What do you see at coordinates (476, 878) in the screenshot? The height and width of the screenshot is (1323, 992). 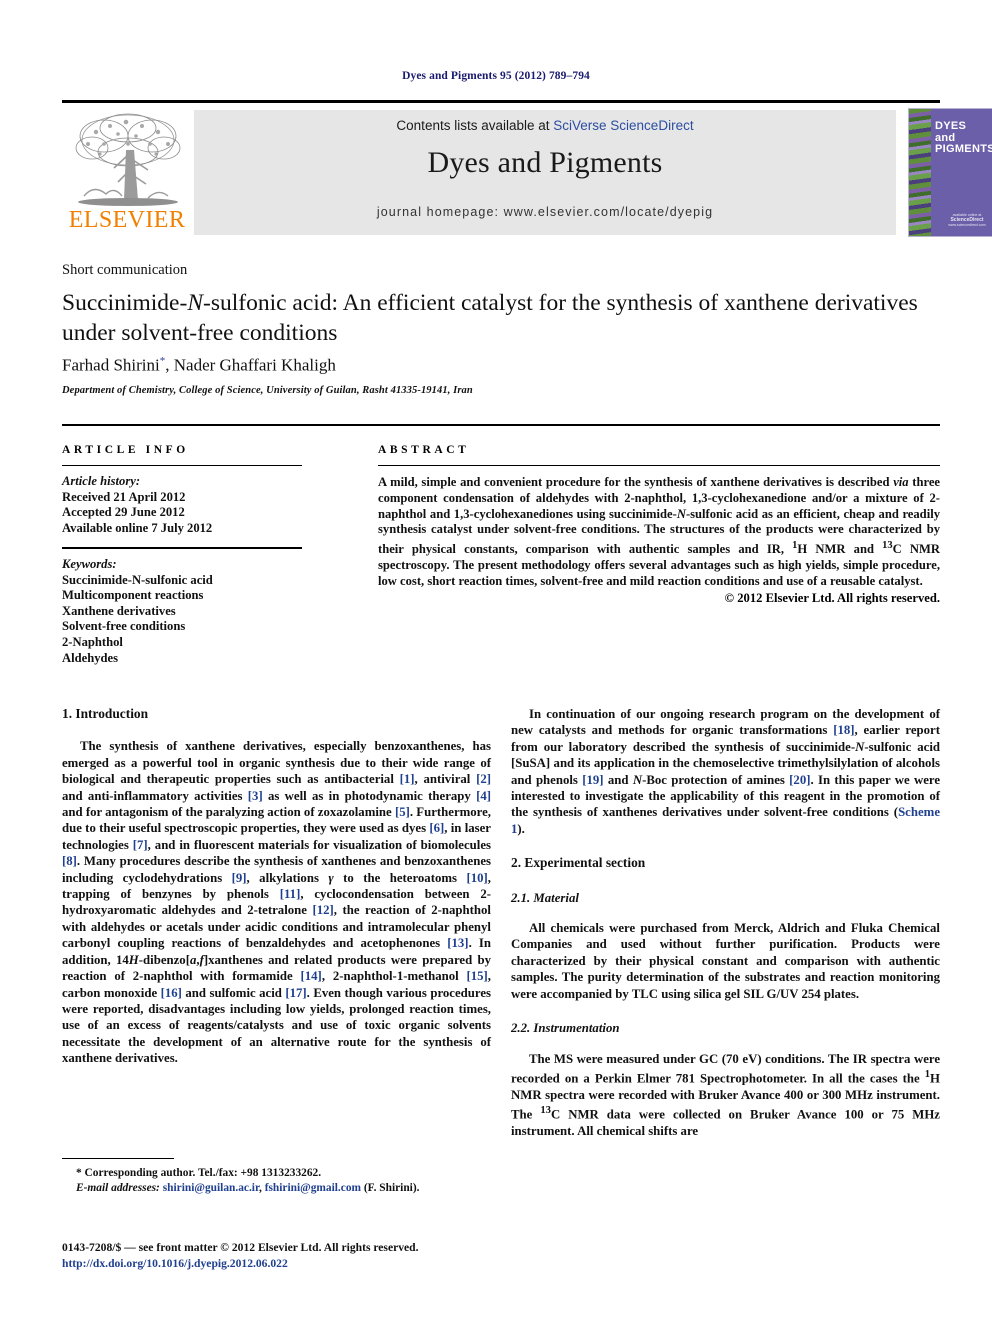 I see `citation-ref: [10]` at bounding box center [476, 878].